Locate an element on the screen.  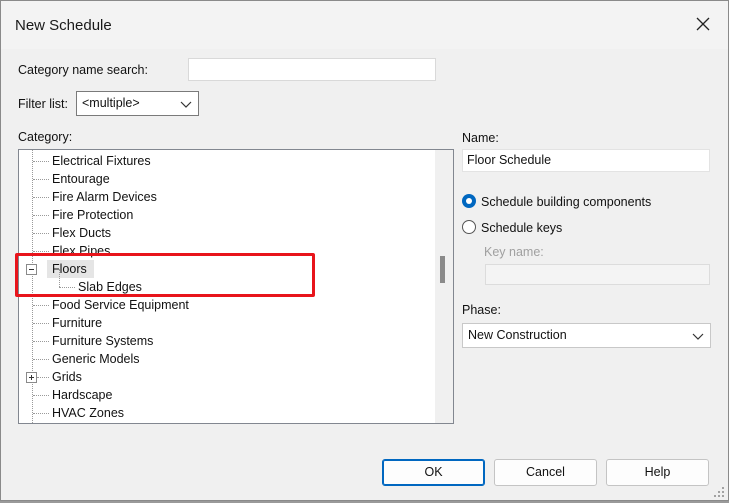
filter-list-value: <multiple> is located at coordinates (111, 103).